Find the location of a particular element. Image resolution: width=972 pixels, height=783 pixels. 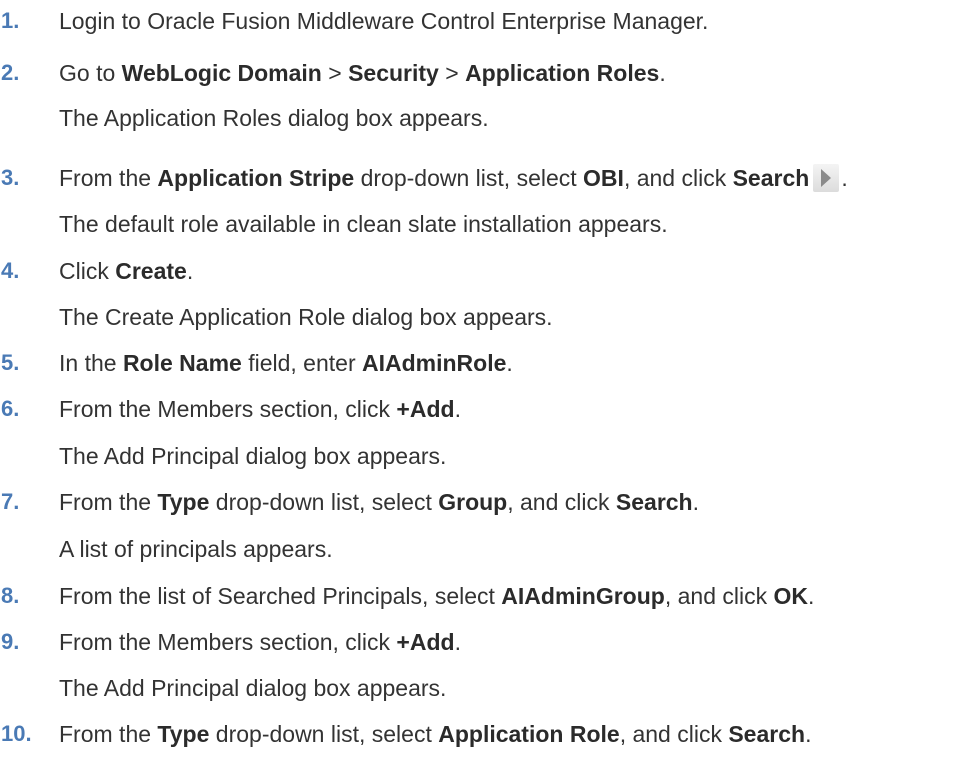

ui-term: Application Role is located at coordinates (529, 734).